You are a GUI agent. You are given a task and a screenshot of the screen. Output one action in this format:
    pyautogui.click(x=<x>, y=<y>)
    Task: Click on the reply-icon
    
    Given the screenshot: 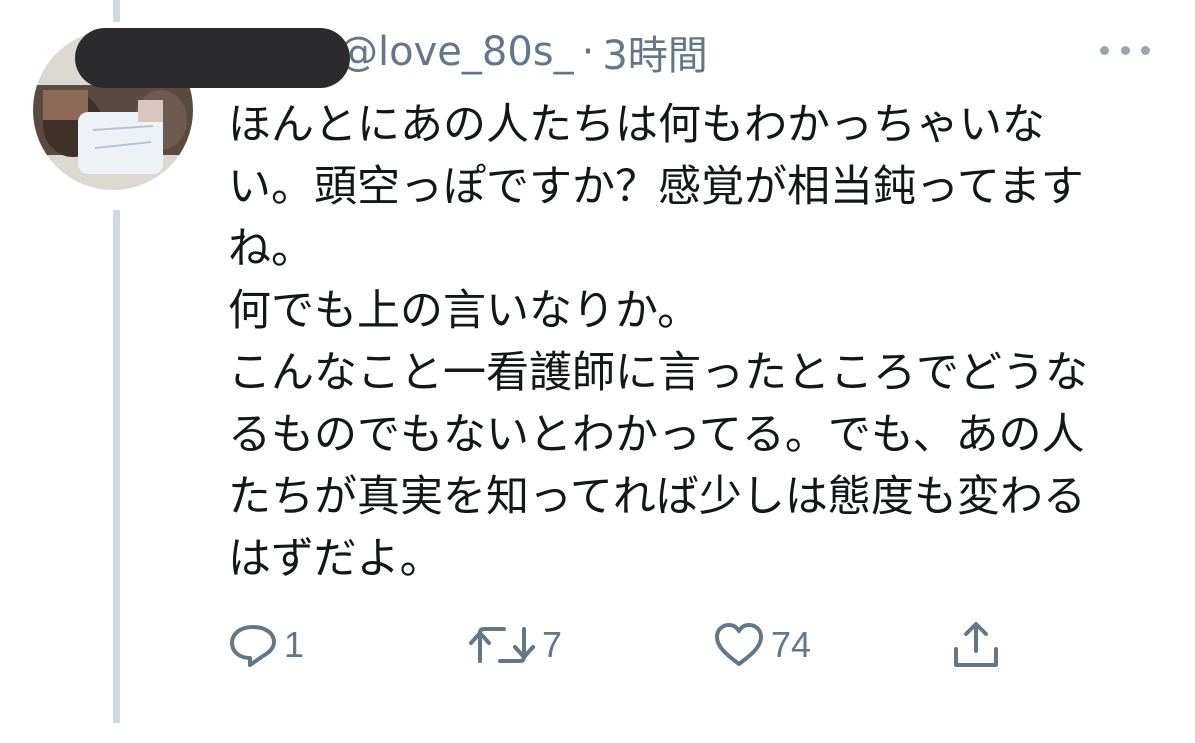 What is the action you would take?
    pyautogui.click(x=253, y=645)
    